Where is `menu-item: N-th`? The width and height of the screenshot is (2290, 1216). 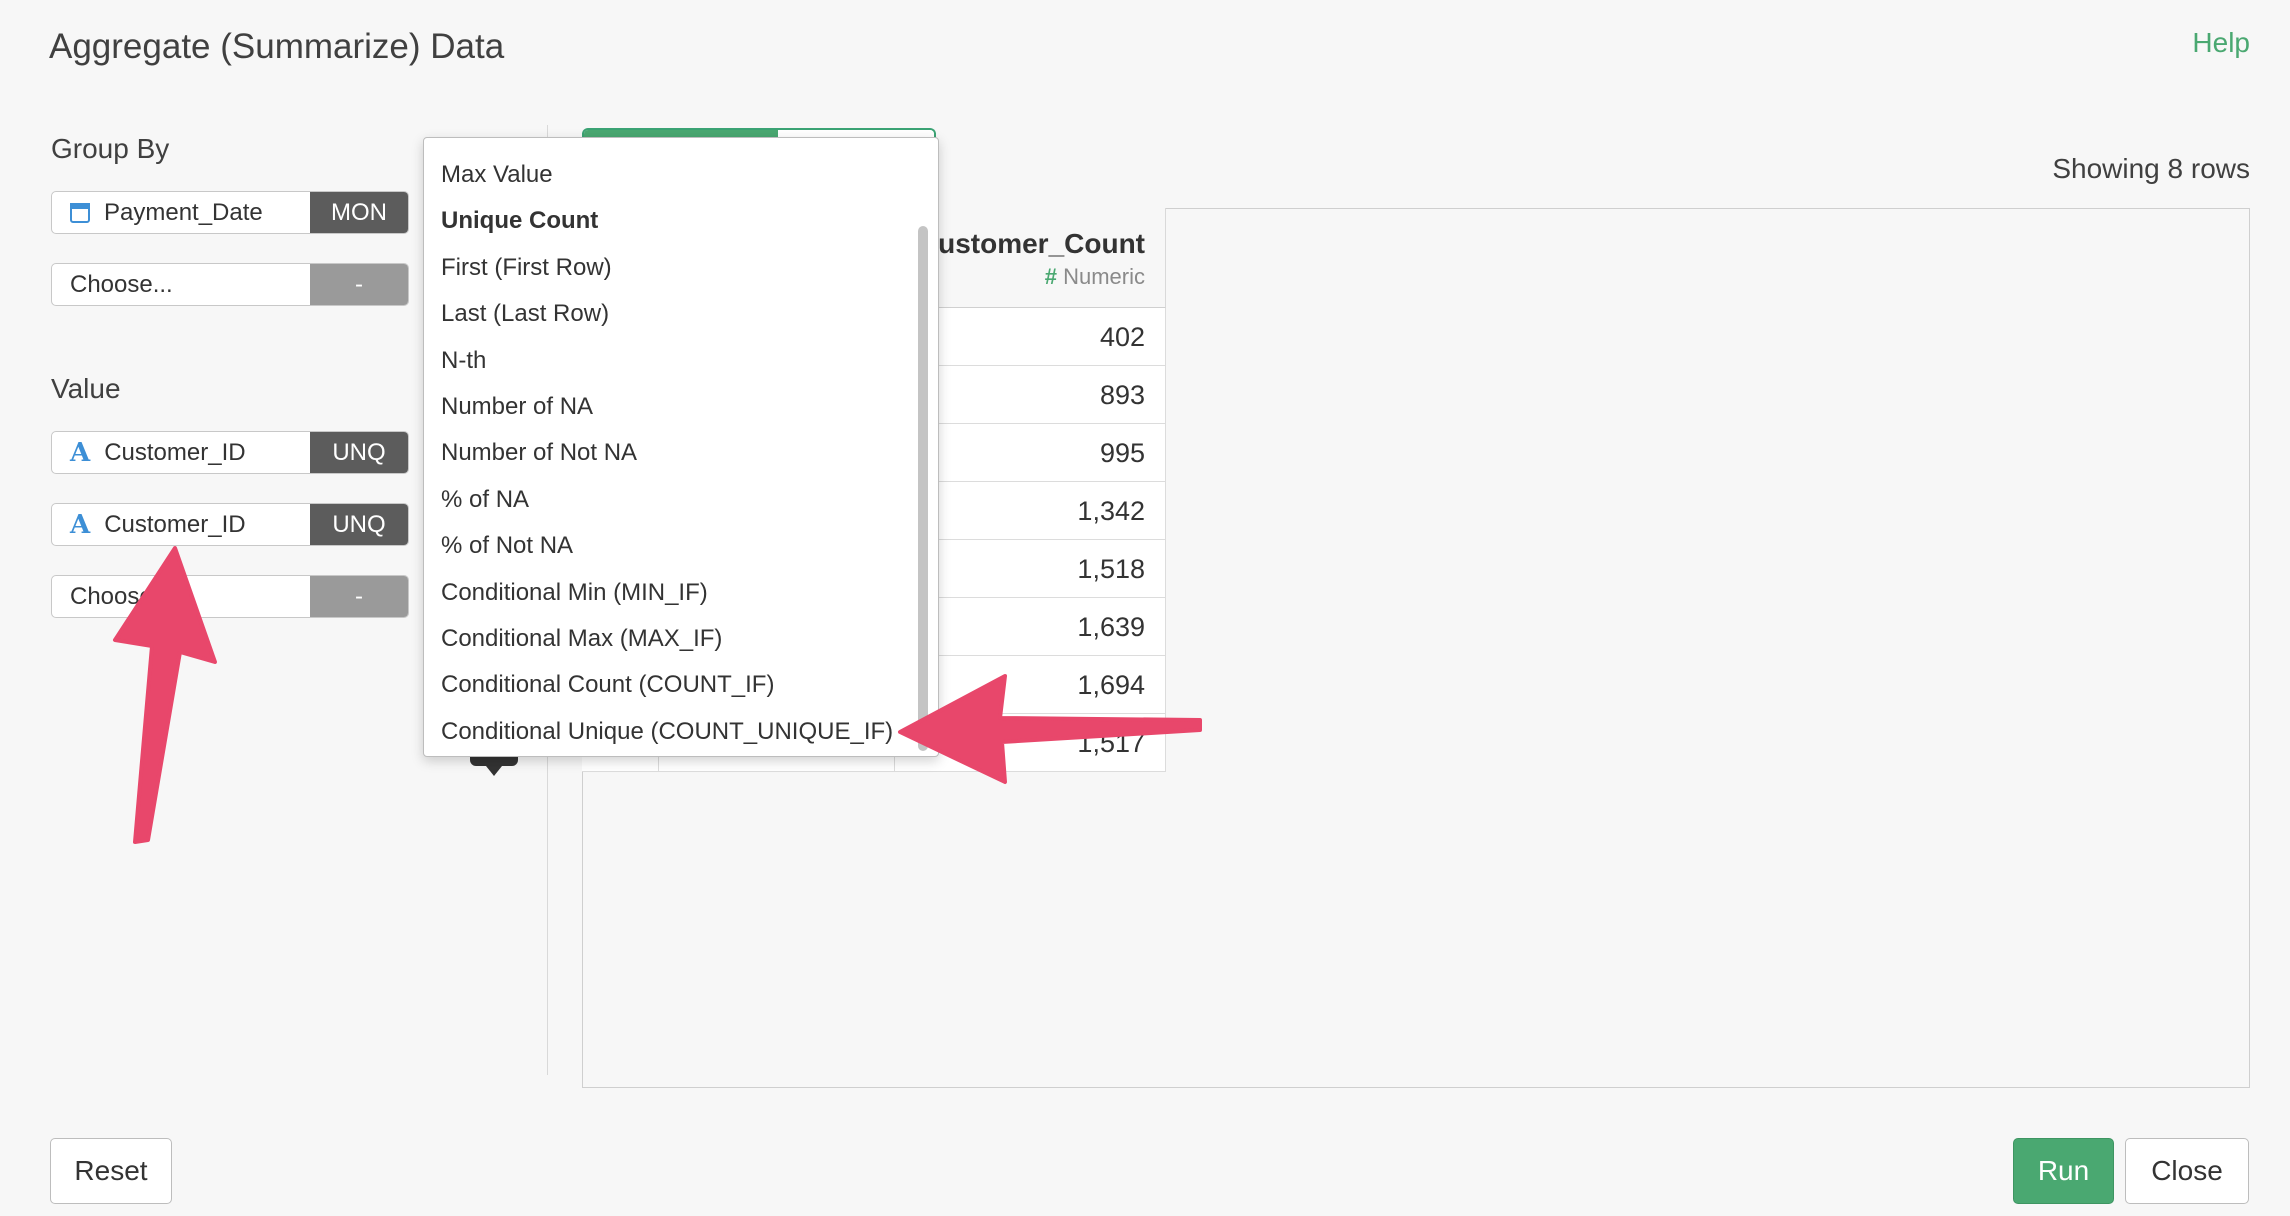
menu-item: N-th is located at coordinates (681, 361).